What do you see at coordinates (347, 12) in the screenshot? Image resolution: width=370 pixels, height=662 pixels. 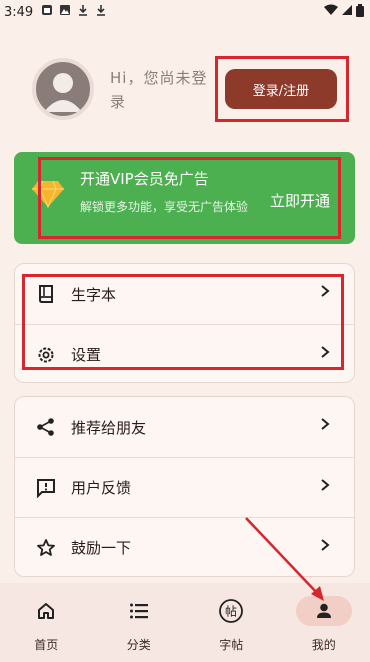 I see `signal-icon` at bounding box center [347, 12].